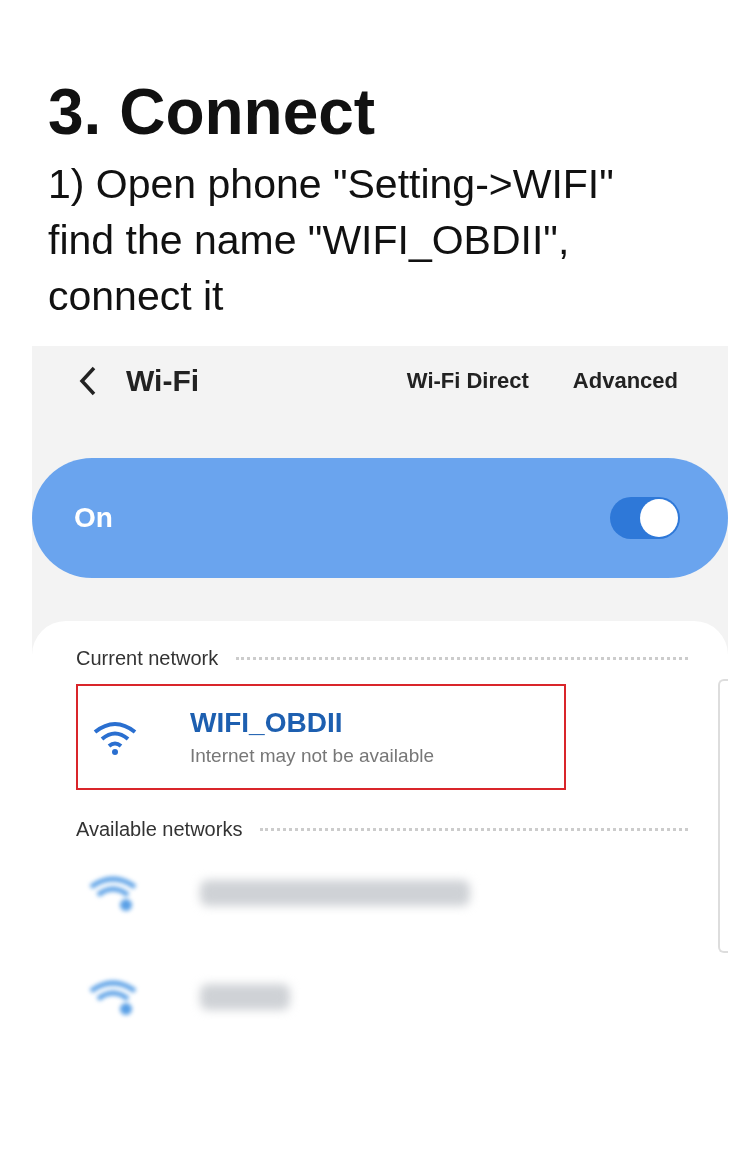 The height and width of the screenshot is (1151, 750). Describe the element at coordinates (159, 829) in the screenshot. I see `section-label: Available networks` at that location.